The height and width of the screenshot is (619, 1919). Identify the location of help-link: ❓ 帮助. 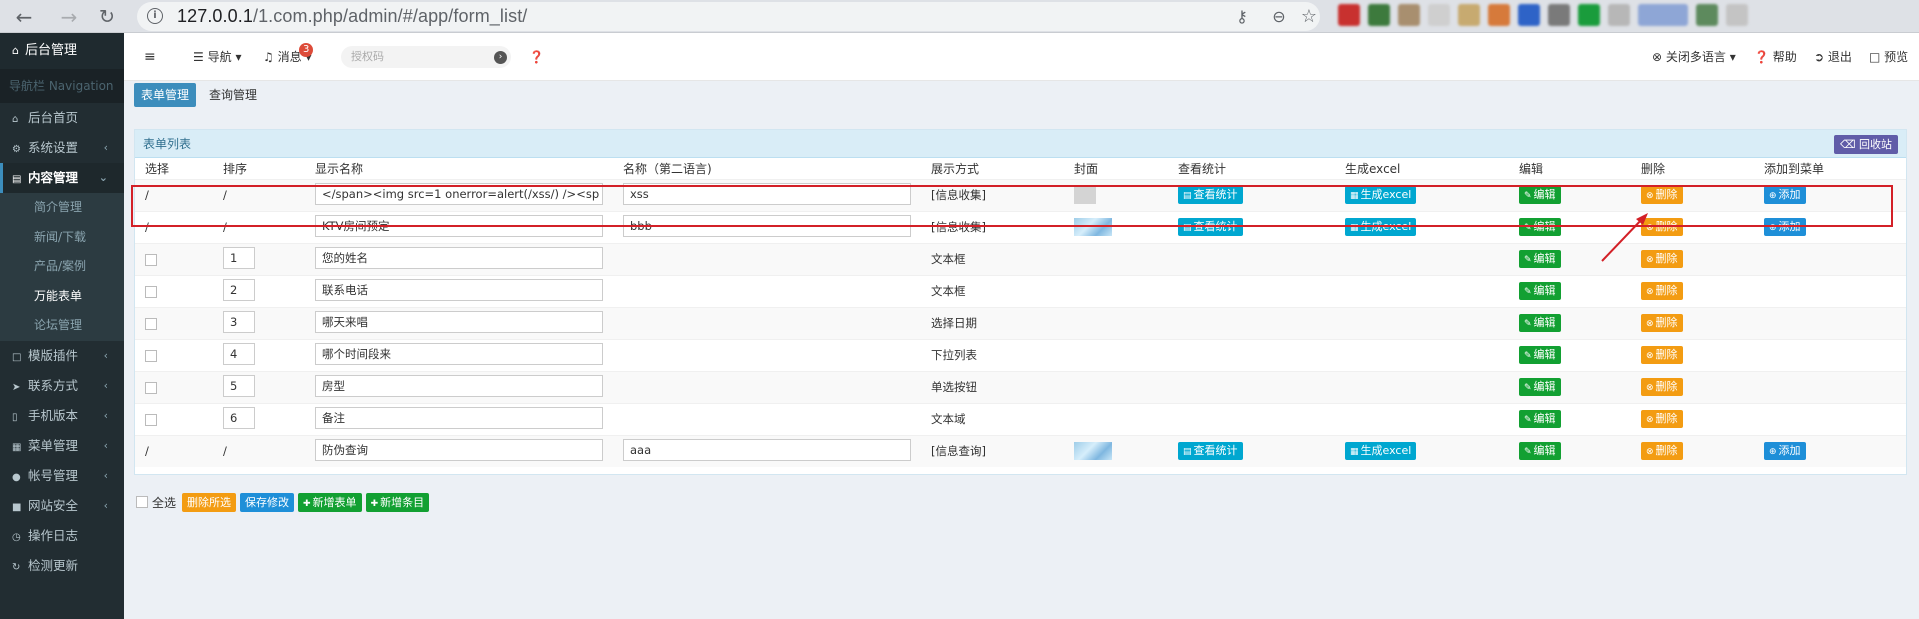
(1775, 57).